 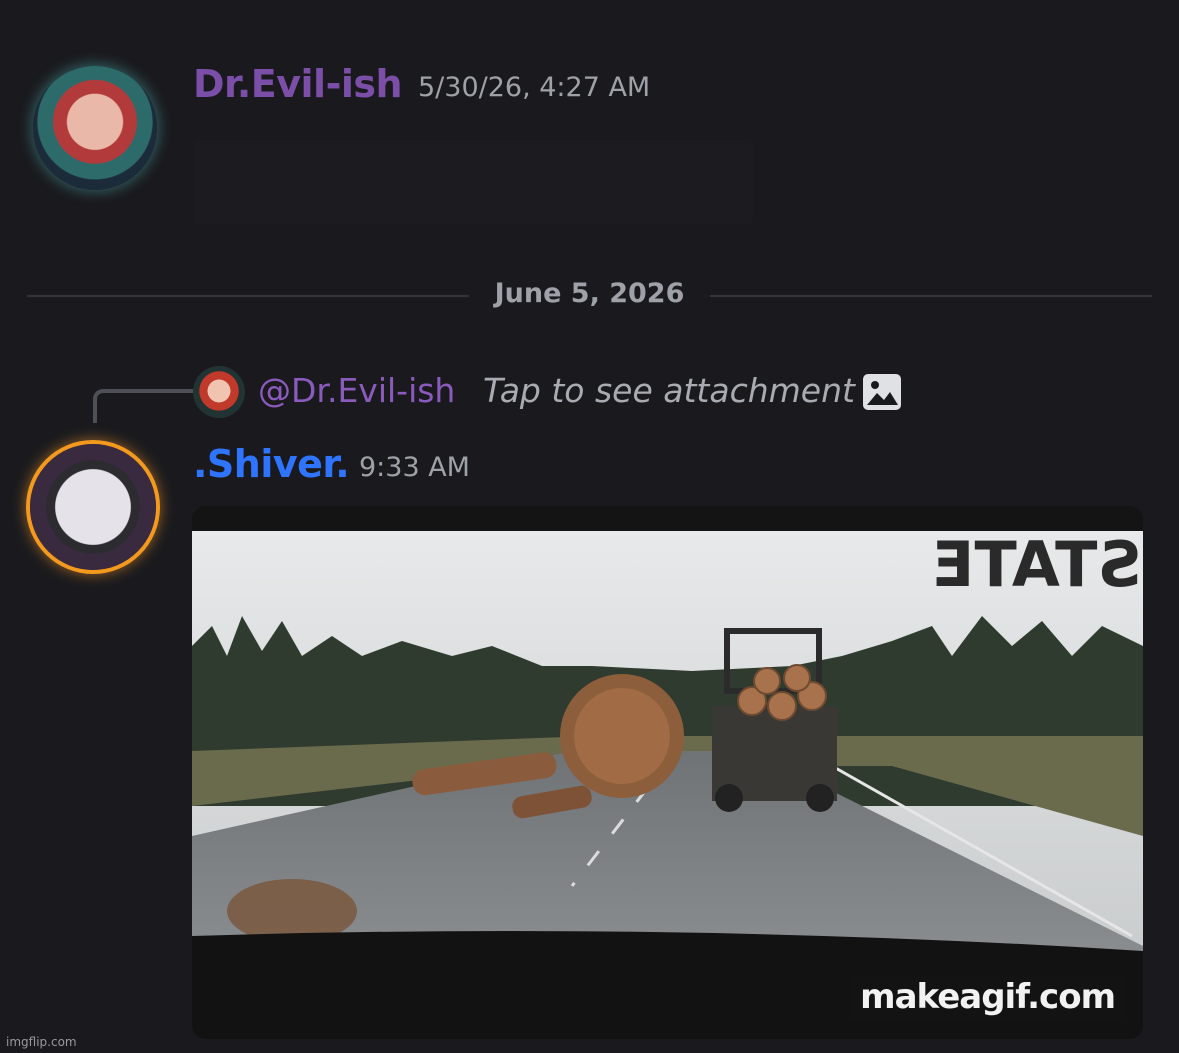 What do you see at coordinates (93, 507) in the screenshot?
I see `avatar-shiver` at bounding box center [93, 507].